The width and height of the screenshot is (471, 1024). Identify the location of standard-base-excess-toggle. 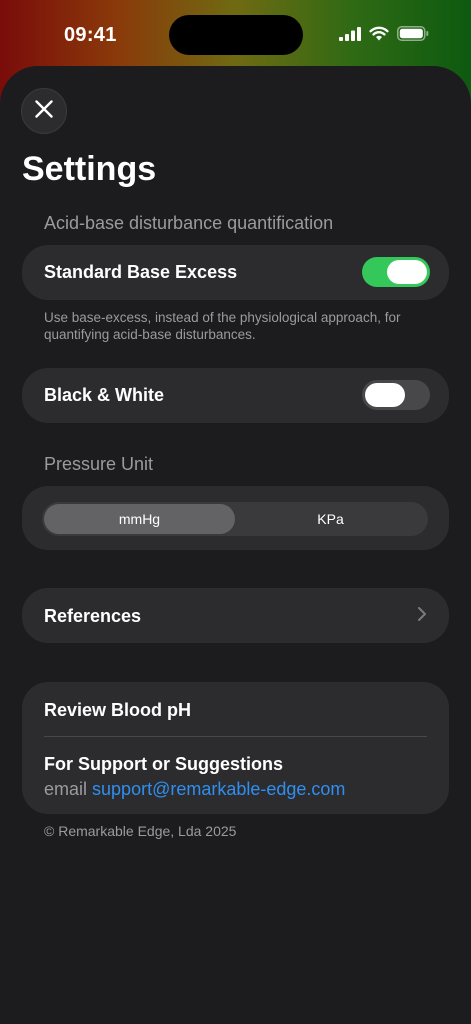
(396, 272).